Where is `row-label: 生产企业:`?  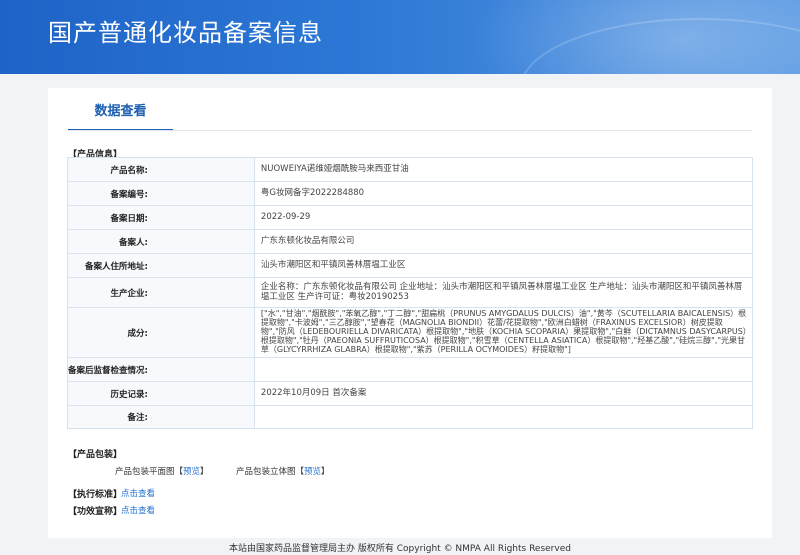
row-label: 生产企业: is located at coordinates (161, 292).